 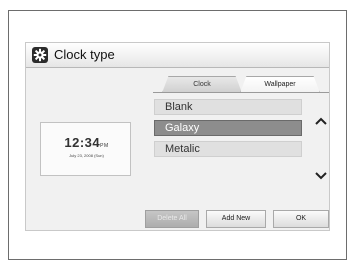 What do you see at coordinates (172, 219) in the screenshot?
I see `delete-all-button: Delete All` at bounding box center [172, 219].